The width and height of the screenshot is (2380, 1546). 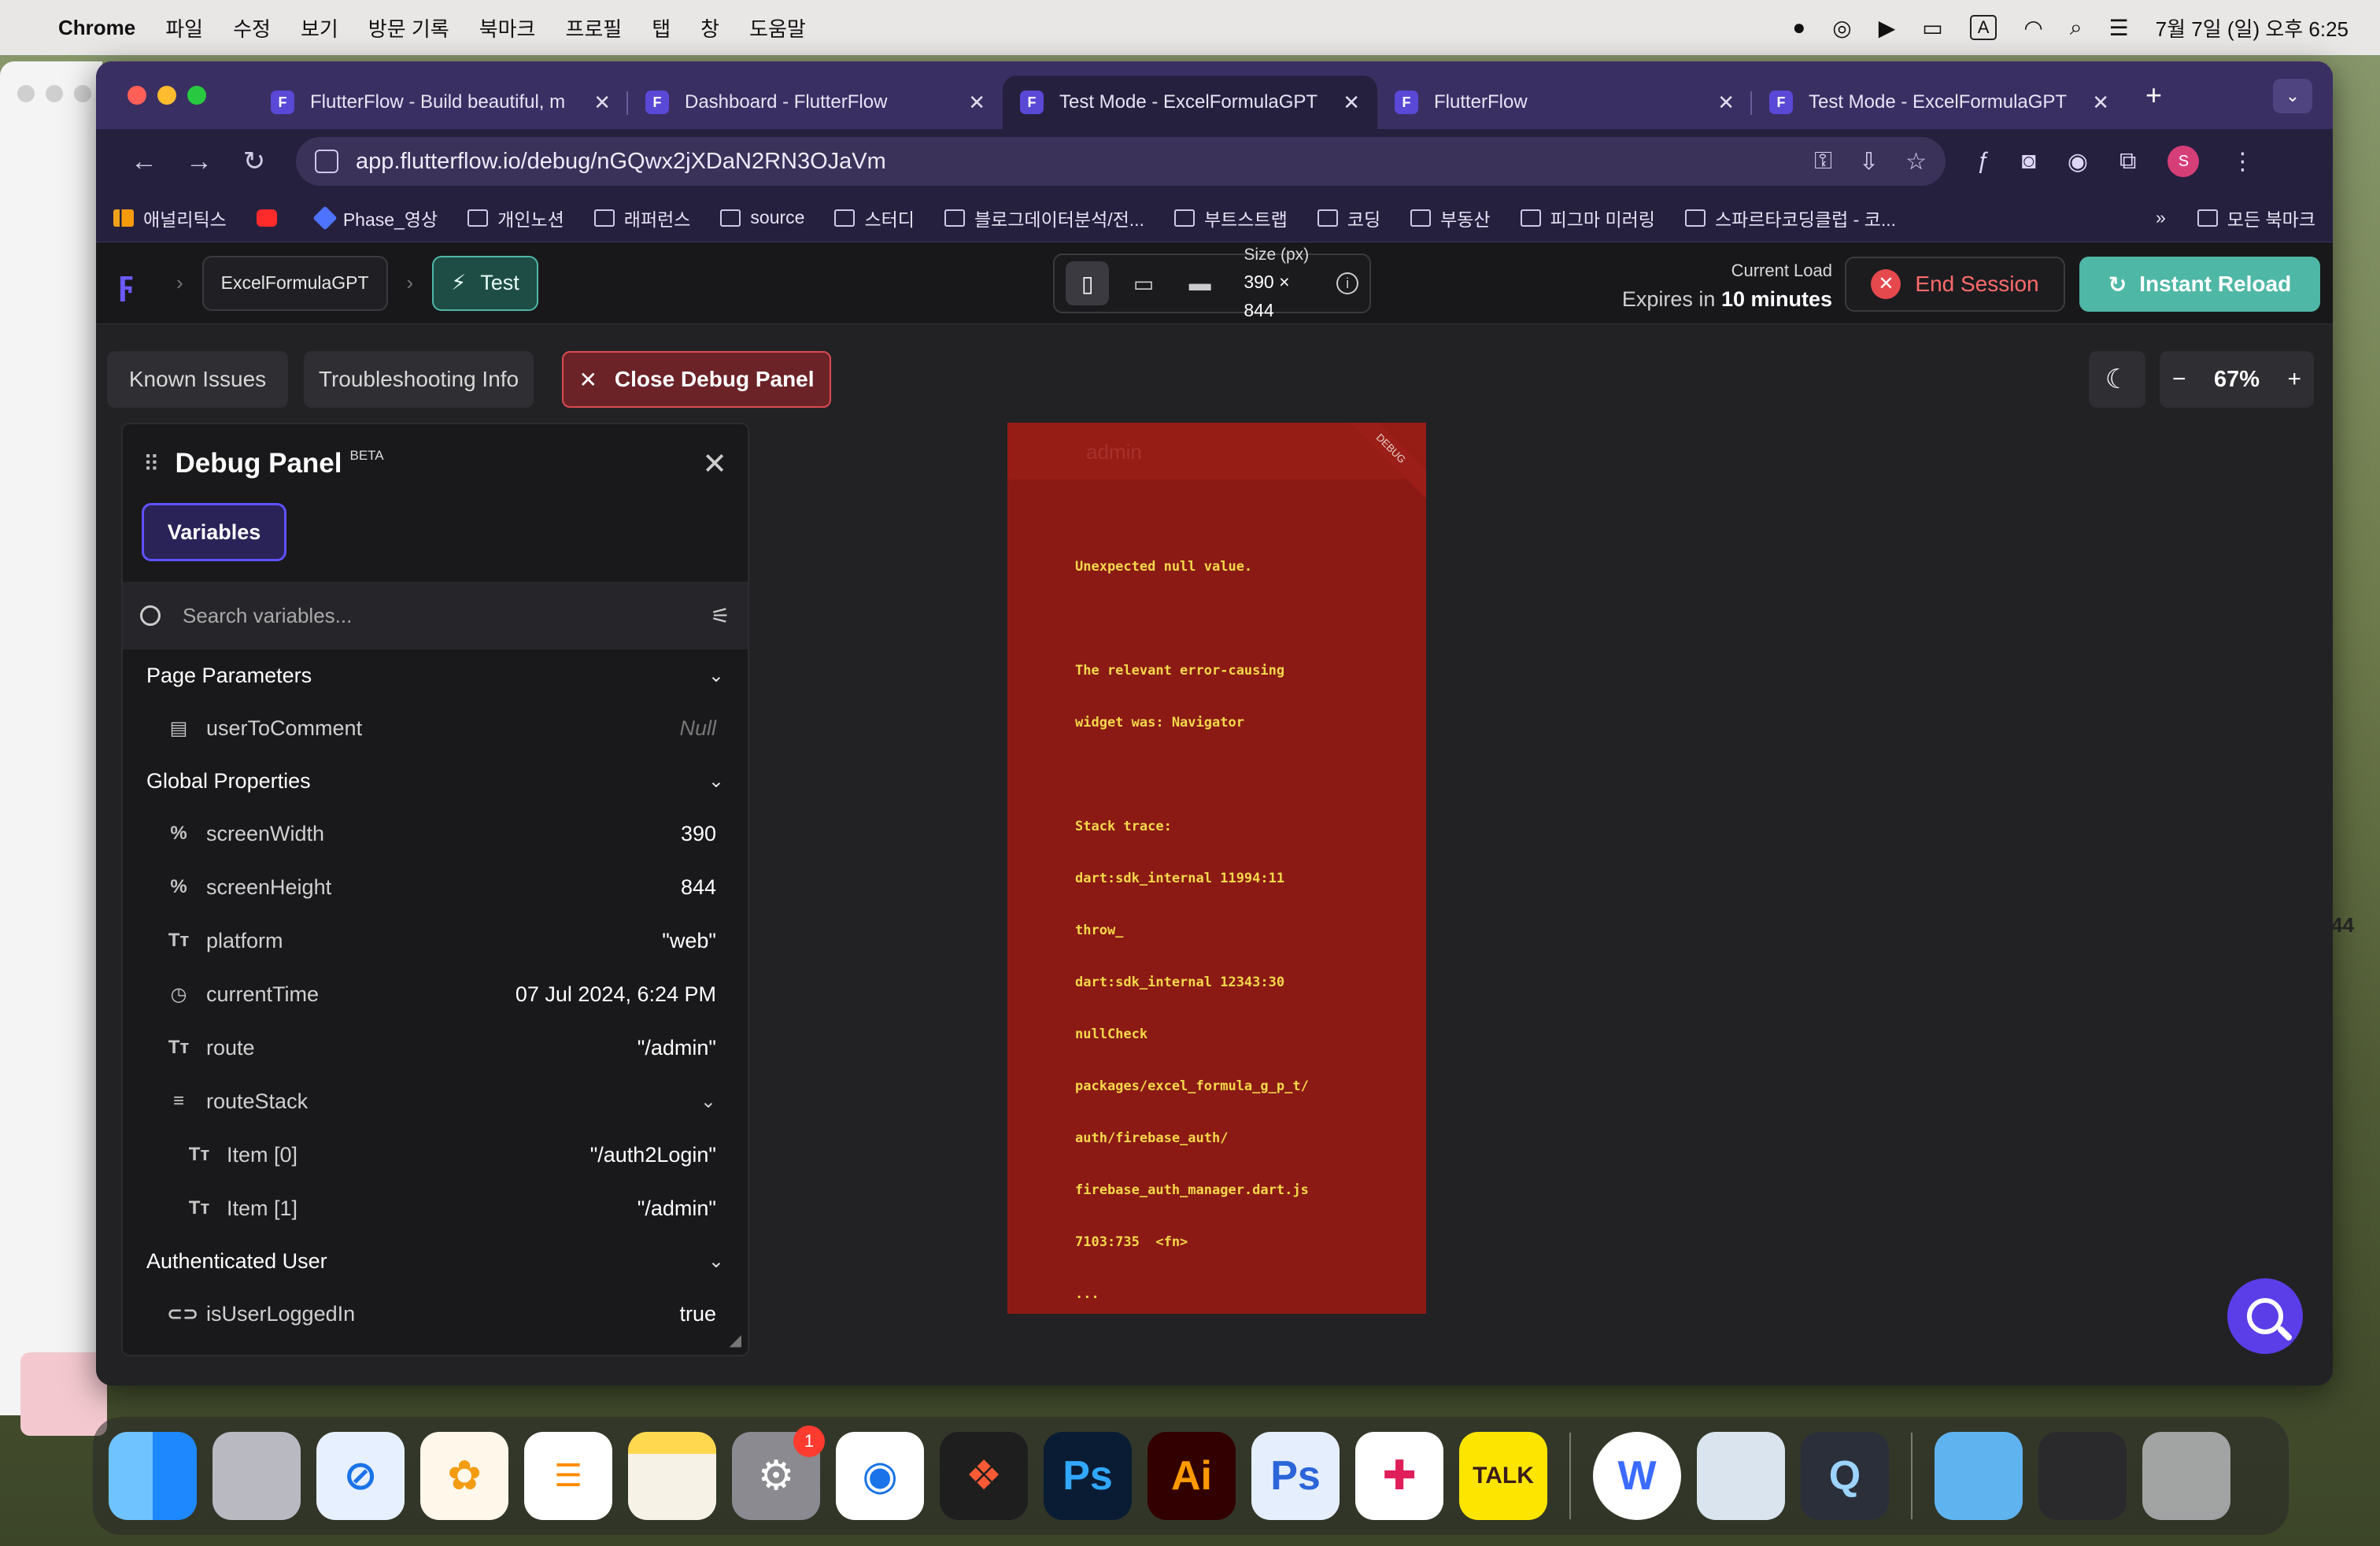 What do you see at coordinates (1450, 218) in the screenshot?
I see `bookmark-folder: 부동산` at bounding box center [1450, 218].